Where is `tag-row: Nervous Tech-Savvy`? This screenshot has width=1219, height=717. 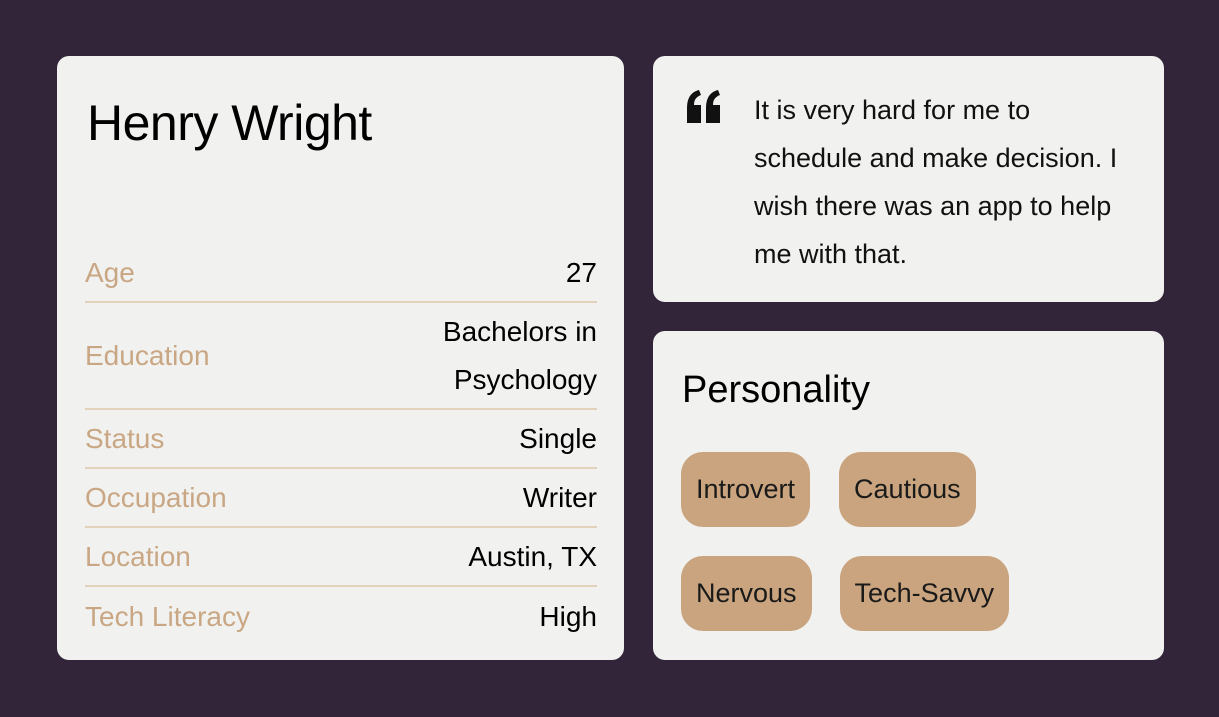
tag-row: Nervous Tech-Savvy is located at coordinates (901, 593).